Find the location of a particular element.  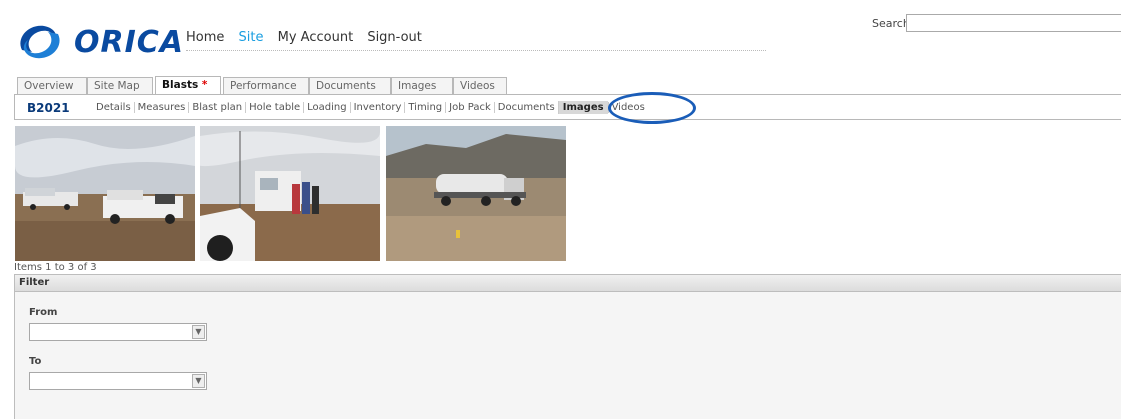

tab-label: Site Map is located at coordinates (117, 86).